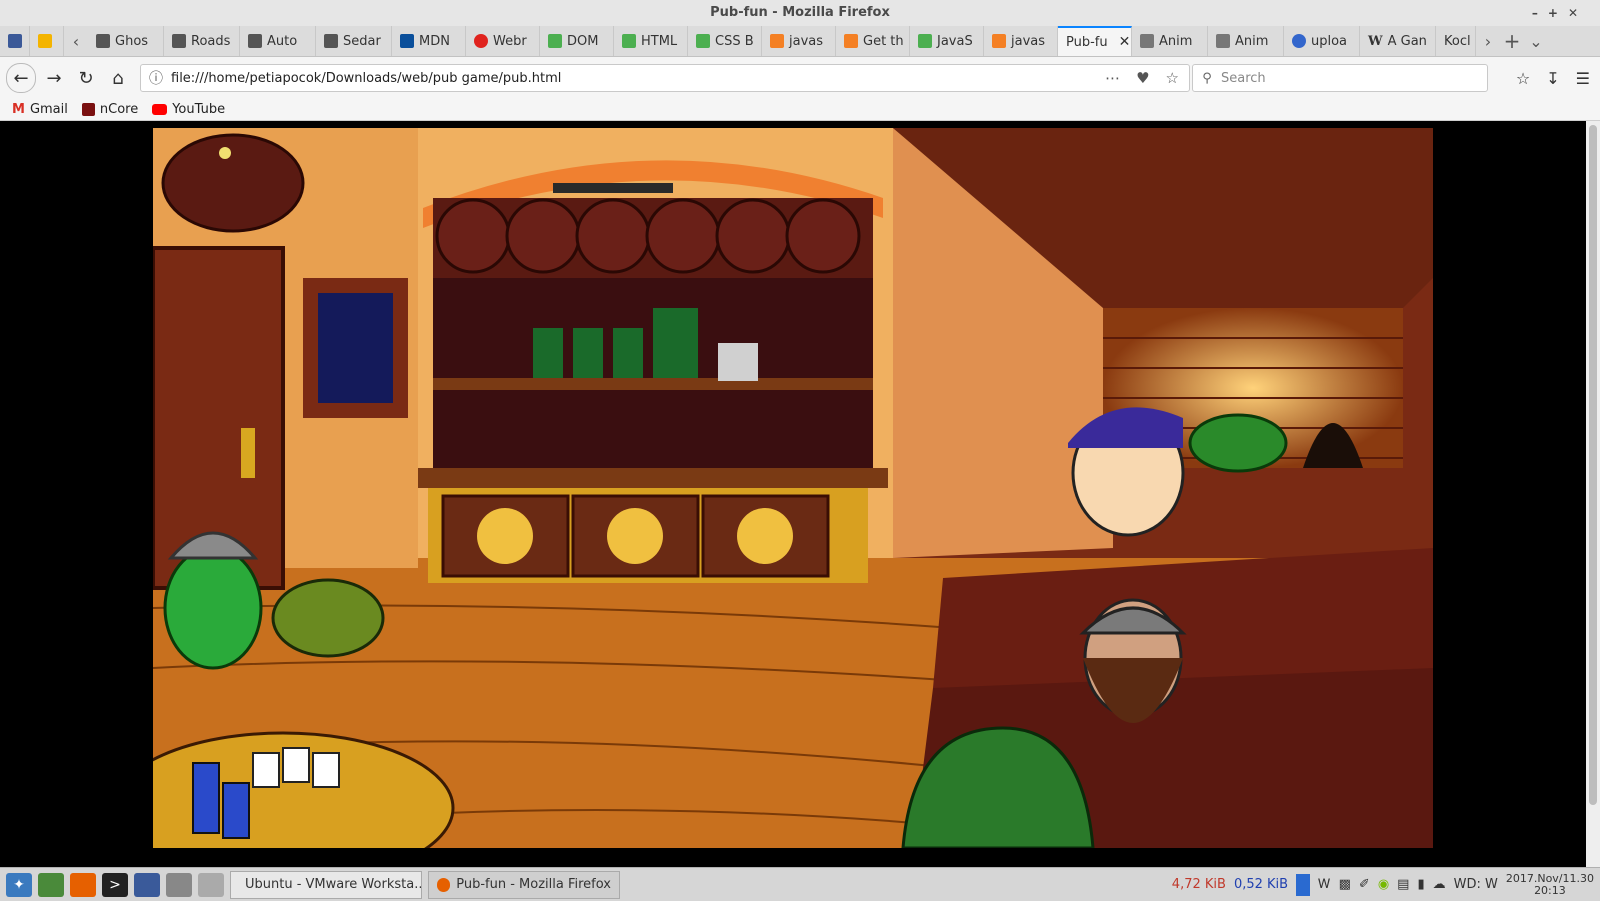 Image resolution: width=1600 pixels, height=901 pixels. Describe the element at coordinates (1573, 13) in the screenshot. I see `close-window-icon: ✕` at that location.